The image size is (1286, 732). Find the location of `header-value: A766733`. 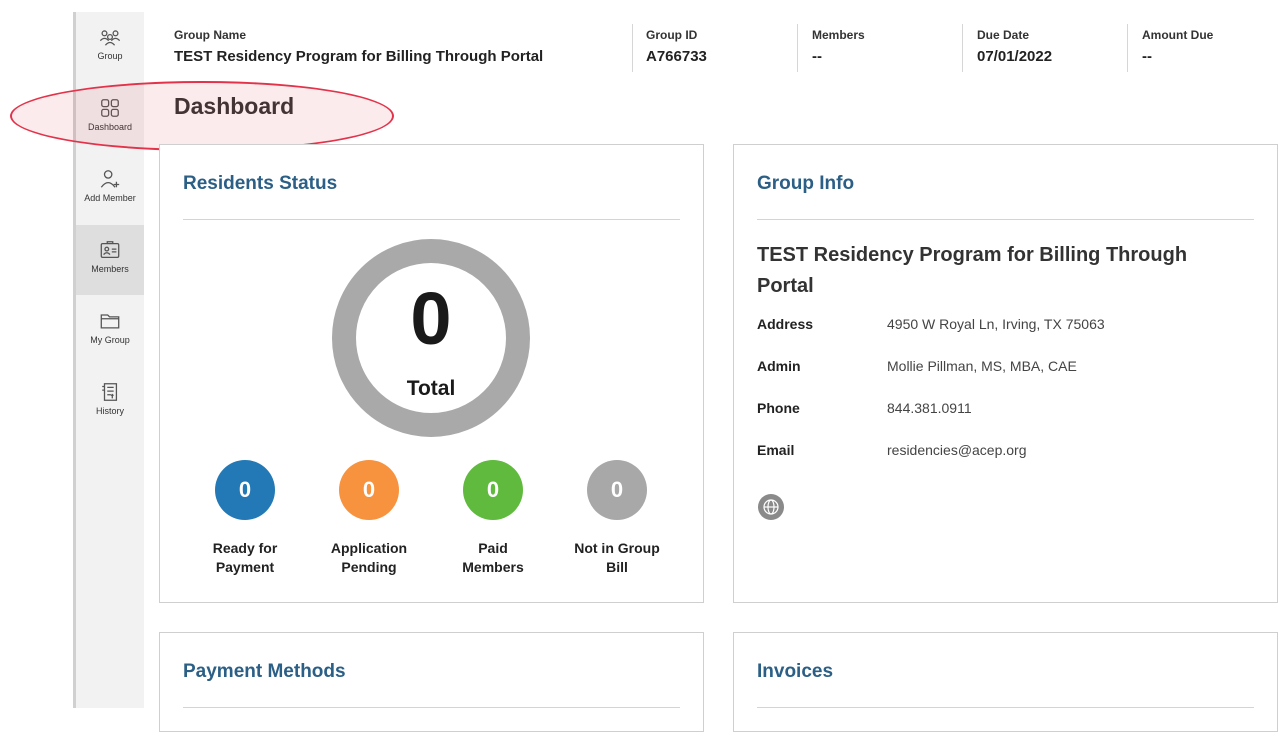

header-value: A766733 is located at coordinates (676, 56).